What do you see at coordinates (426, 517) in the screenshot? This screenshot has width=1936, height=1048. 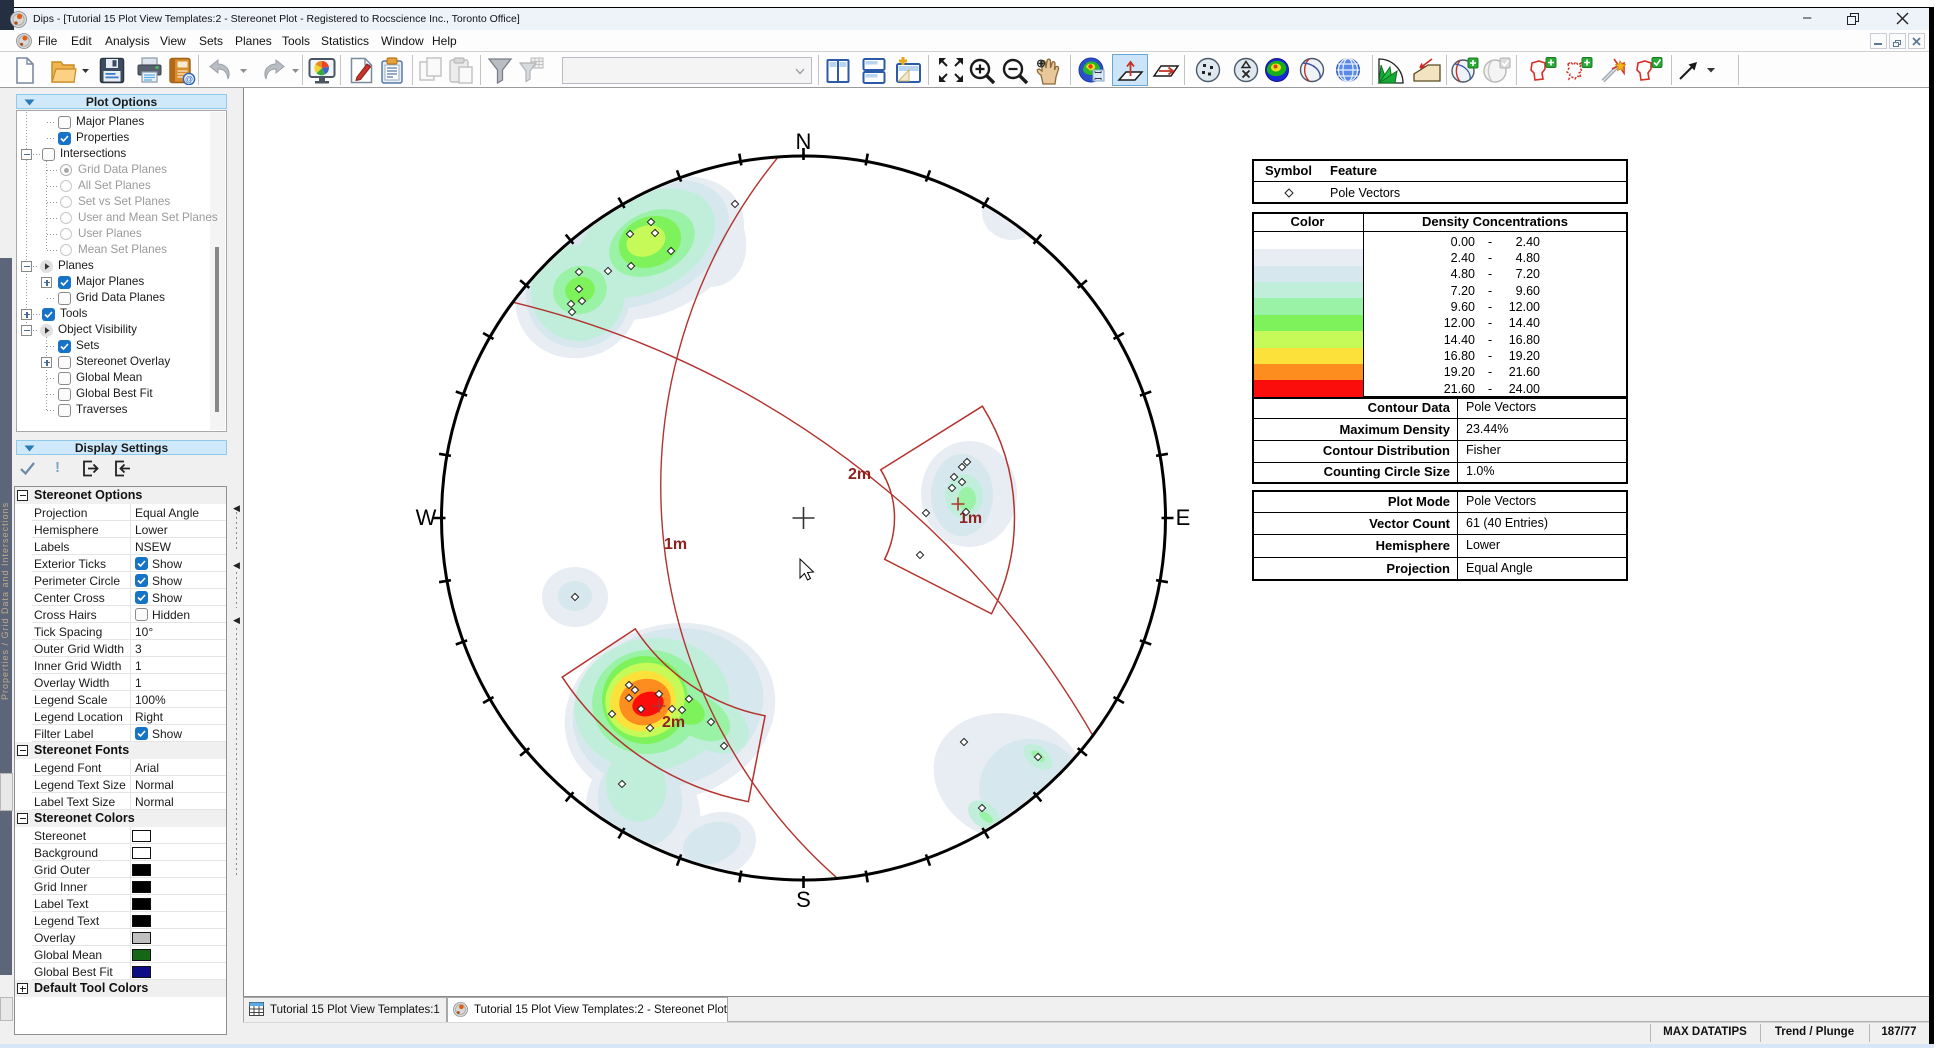 I see `svg-text: W` at bounding box center [426, 517].